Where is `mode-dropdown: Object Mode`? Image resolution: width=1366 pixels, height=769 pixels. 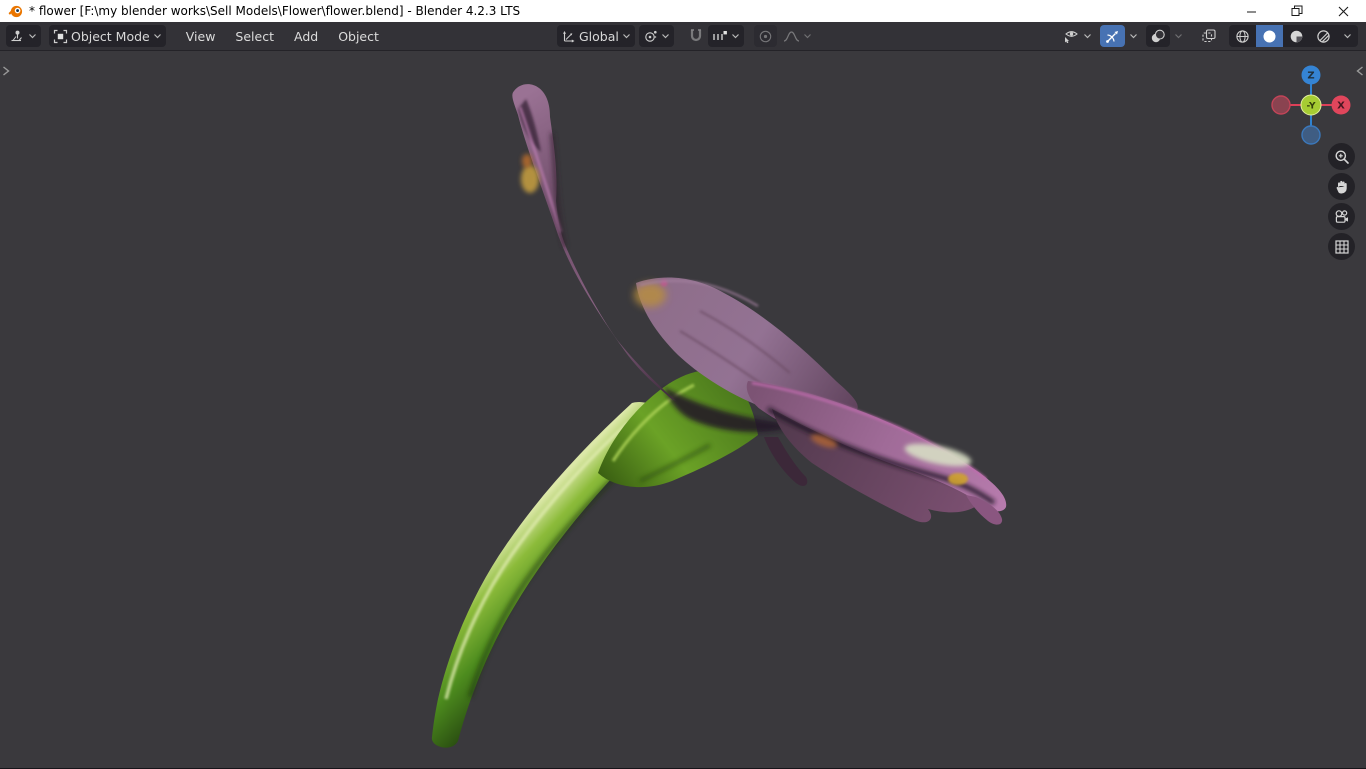 mode-dropdown: Object Mode is located at coordinates (107, 36).